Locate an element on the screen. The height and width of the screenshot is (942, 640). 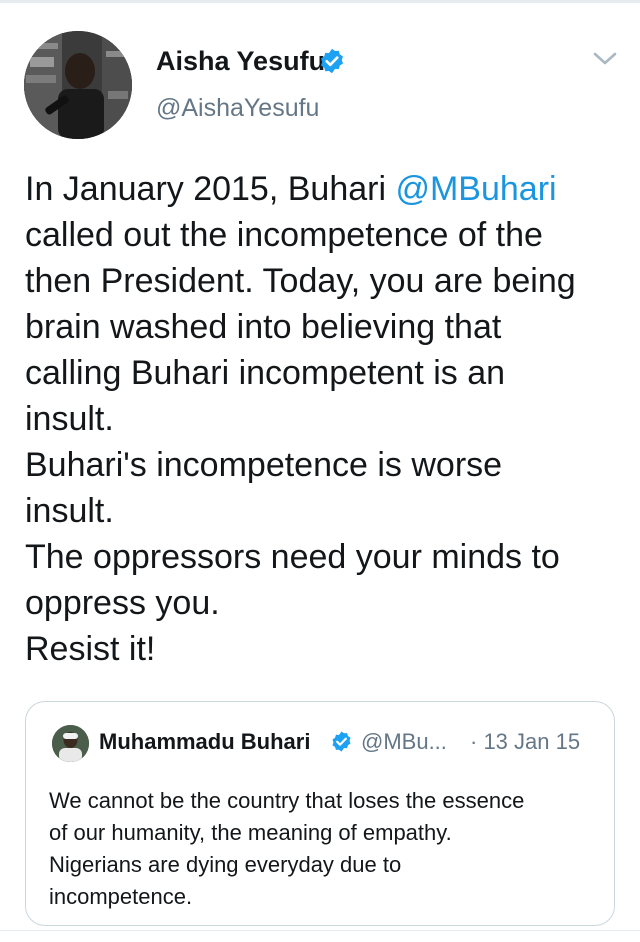
mention-link: @MBuhari is located at coordinates (475, 189).